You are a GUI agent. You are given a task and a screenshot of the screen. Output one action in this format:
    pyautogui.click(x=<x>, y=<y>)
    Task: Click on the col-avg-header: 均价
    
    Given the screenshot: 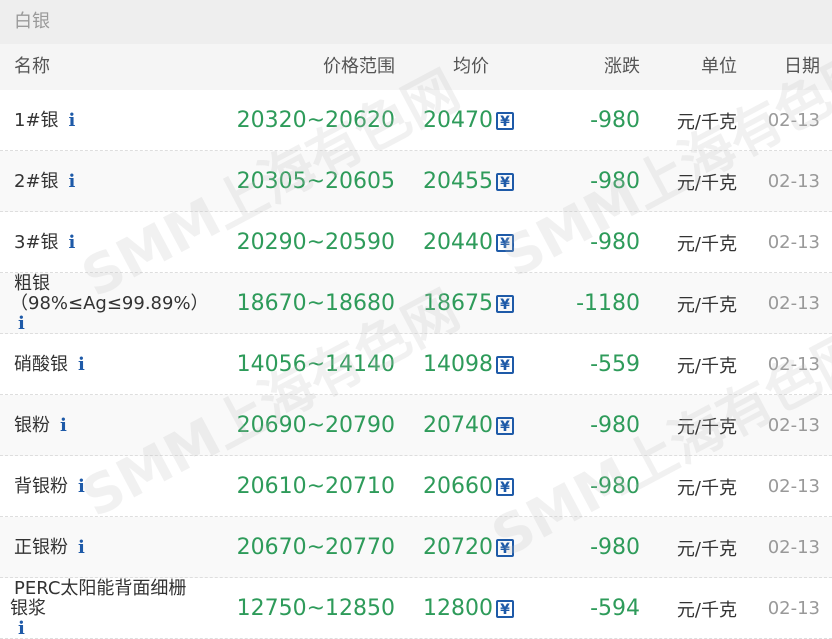 What is the action you would take?
    pyautogui.click(x=471, y=66)
    